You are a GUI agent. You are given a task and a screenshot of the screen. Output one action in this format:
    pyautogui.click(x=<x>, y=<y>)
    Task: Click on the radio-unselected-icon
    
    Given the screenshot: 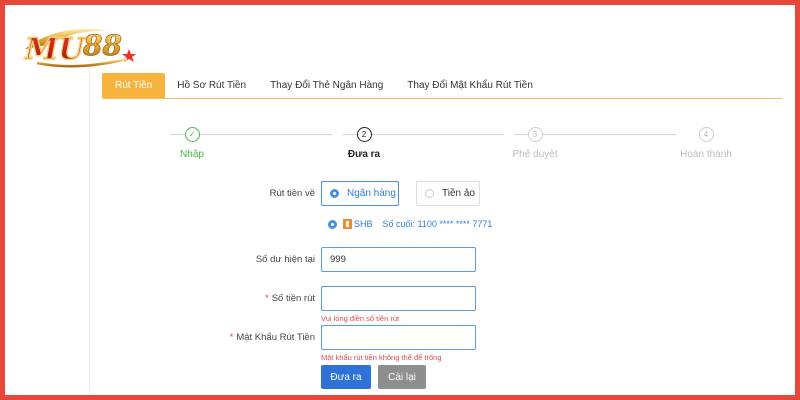 What is the action you would take?
    pyautogui.click(x=429, y=193)
    